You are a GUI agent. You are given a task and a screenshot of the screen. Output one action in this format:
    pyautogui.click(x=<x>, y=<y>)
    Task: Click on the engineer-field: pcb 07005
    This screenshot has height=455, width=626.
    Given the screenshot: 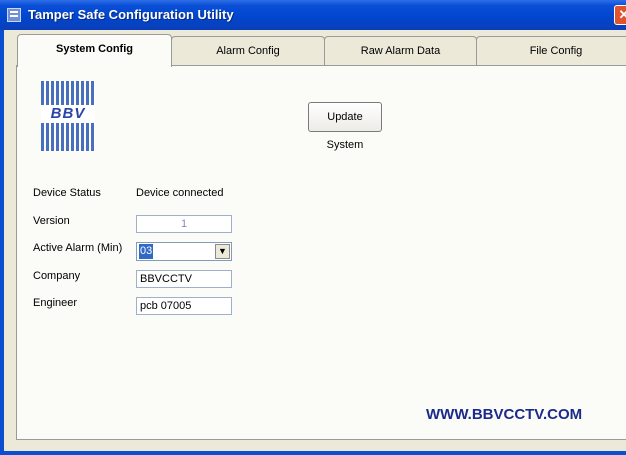 What is the action you would take?
    pyautogui.click(x=184, y=306)
    